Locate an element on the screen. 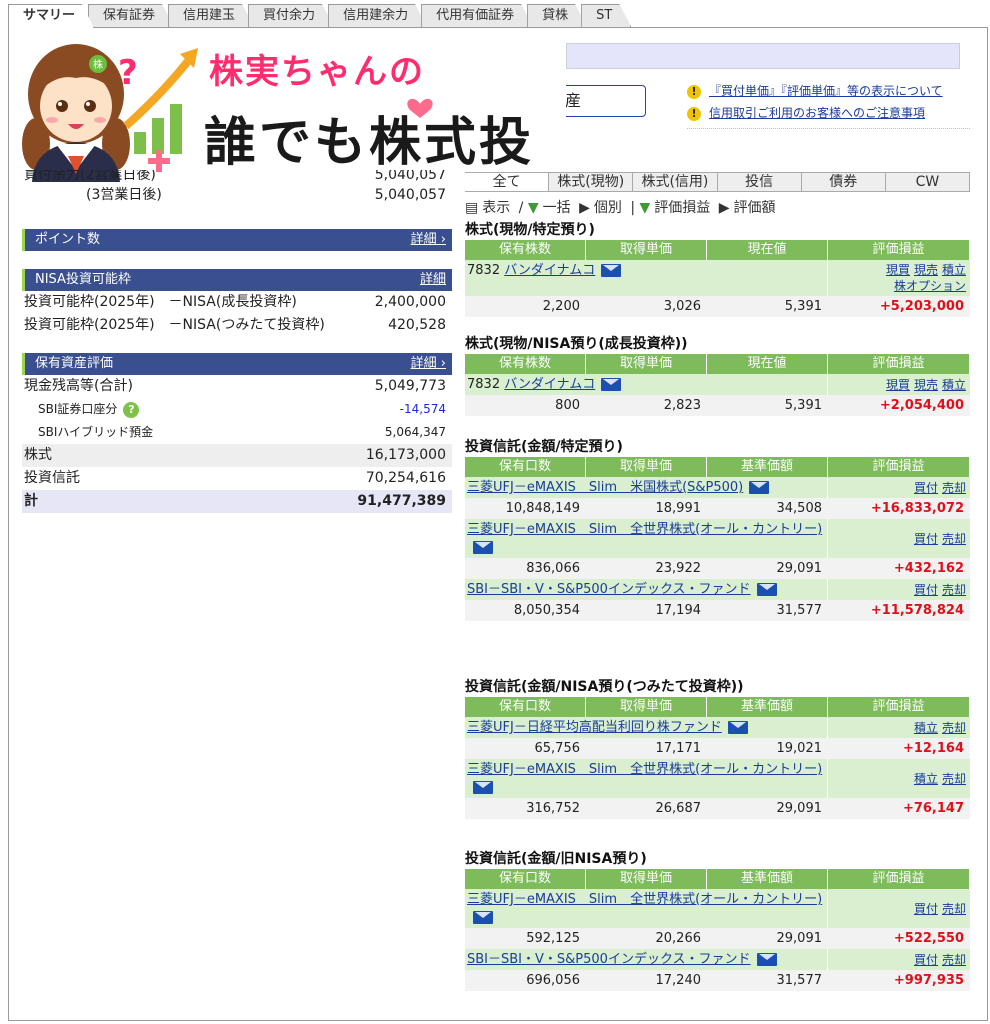  quantity-value: 696,056 is located at coordinates (553, 980).